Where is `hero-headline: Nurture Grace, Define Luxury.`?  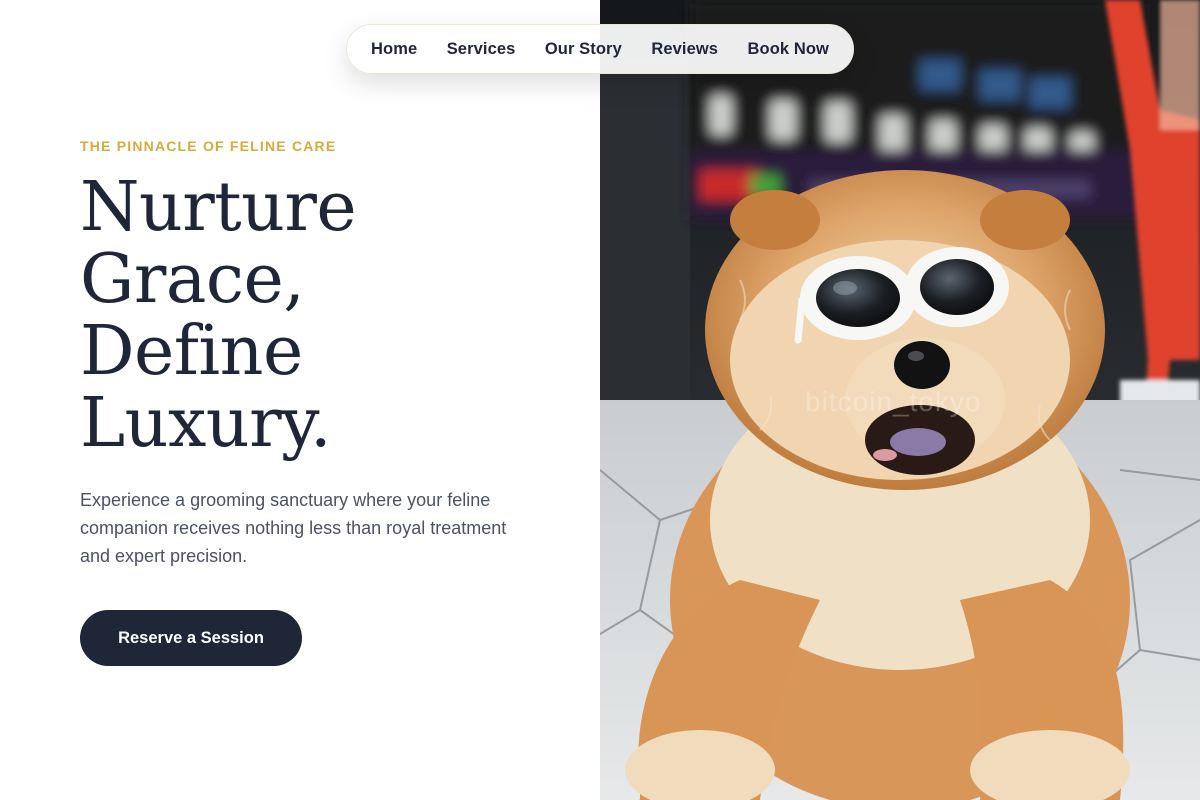 hero-headline: Nurture Grace, Define Luxury. is located at coordinates (320, 316).